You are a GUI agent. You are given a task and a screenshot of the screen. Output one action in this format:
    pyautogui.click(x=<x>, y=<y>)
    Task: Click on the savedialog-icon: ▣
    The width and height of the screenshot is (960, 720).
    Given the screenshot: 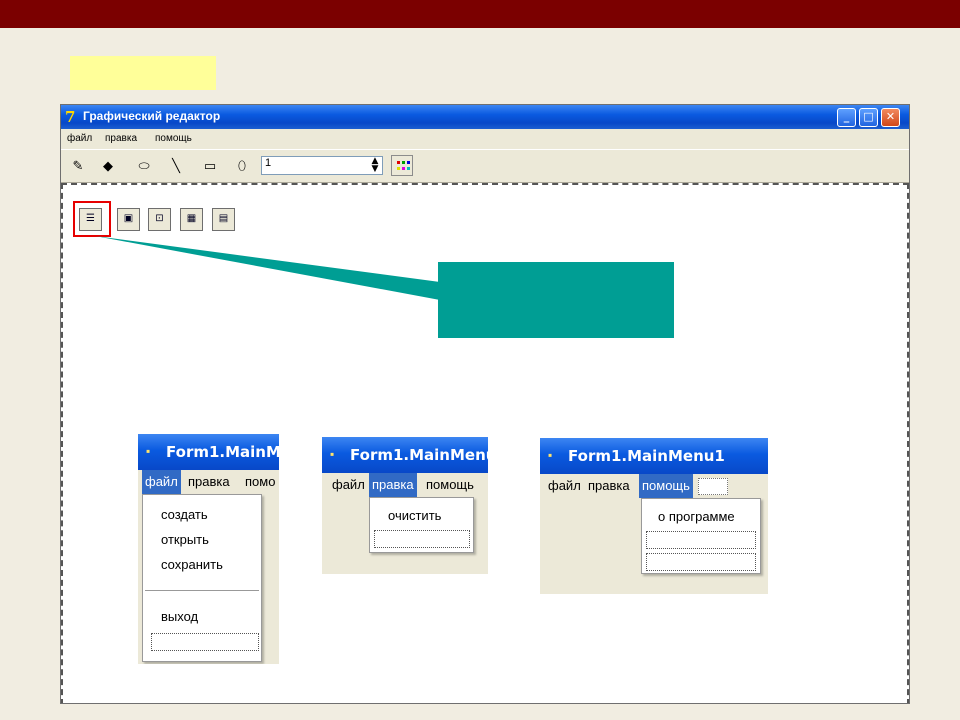 What is the action you would take?
    pyautogui.click(x=128, y=219)
    